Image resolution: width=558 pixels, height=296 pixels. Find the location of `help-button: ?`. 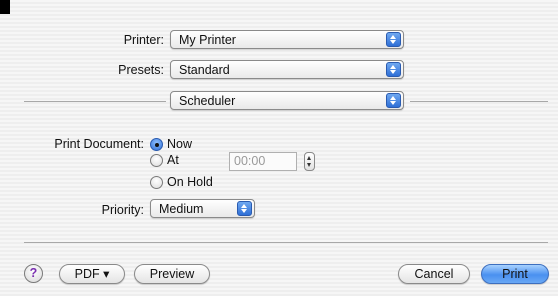

help-button: ? is located at coordinates (33, 273).